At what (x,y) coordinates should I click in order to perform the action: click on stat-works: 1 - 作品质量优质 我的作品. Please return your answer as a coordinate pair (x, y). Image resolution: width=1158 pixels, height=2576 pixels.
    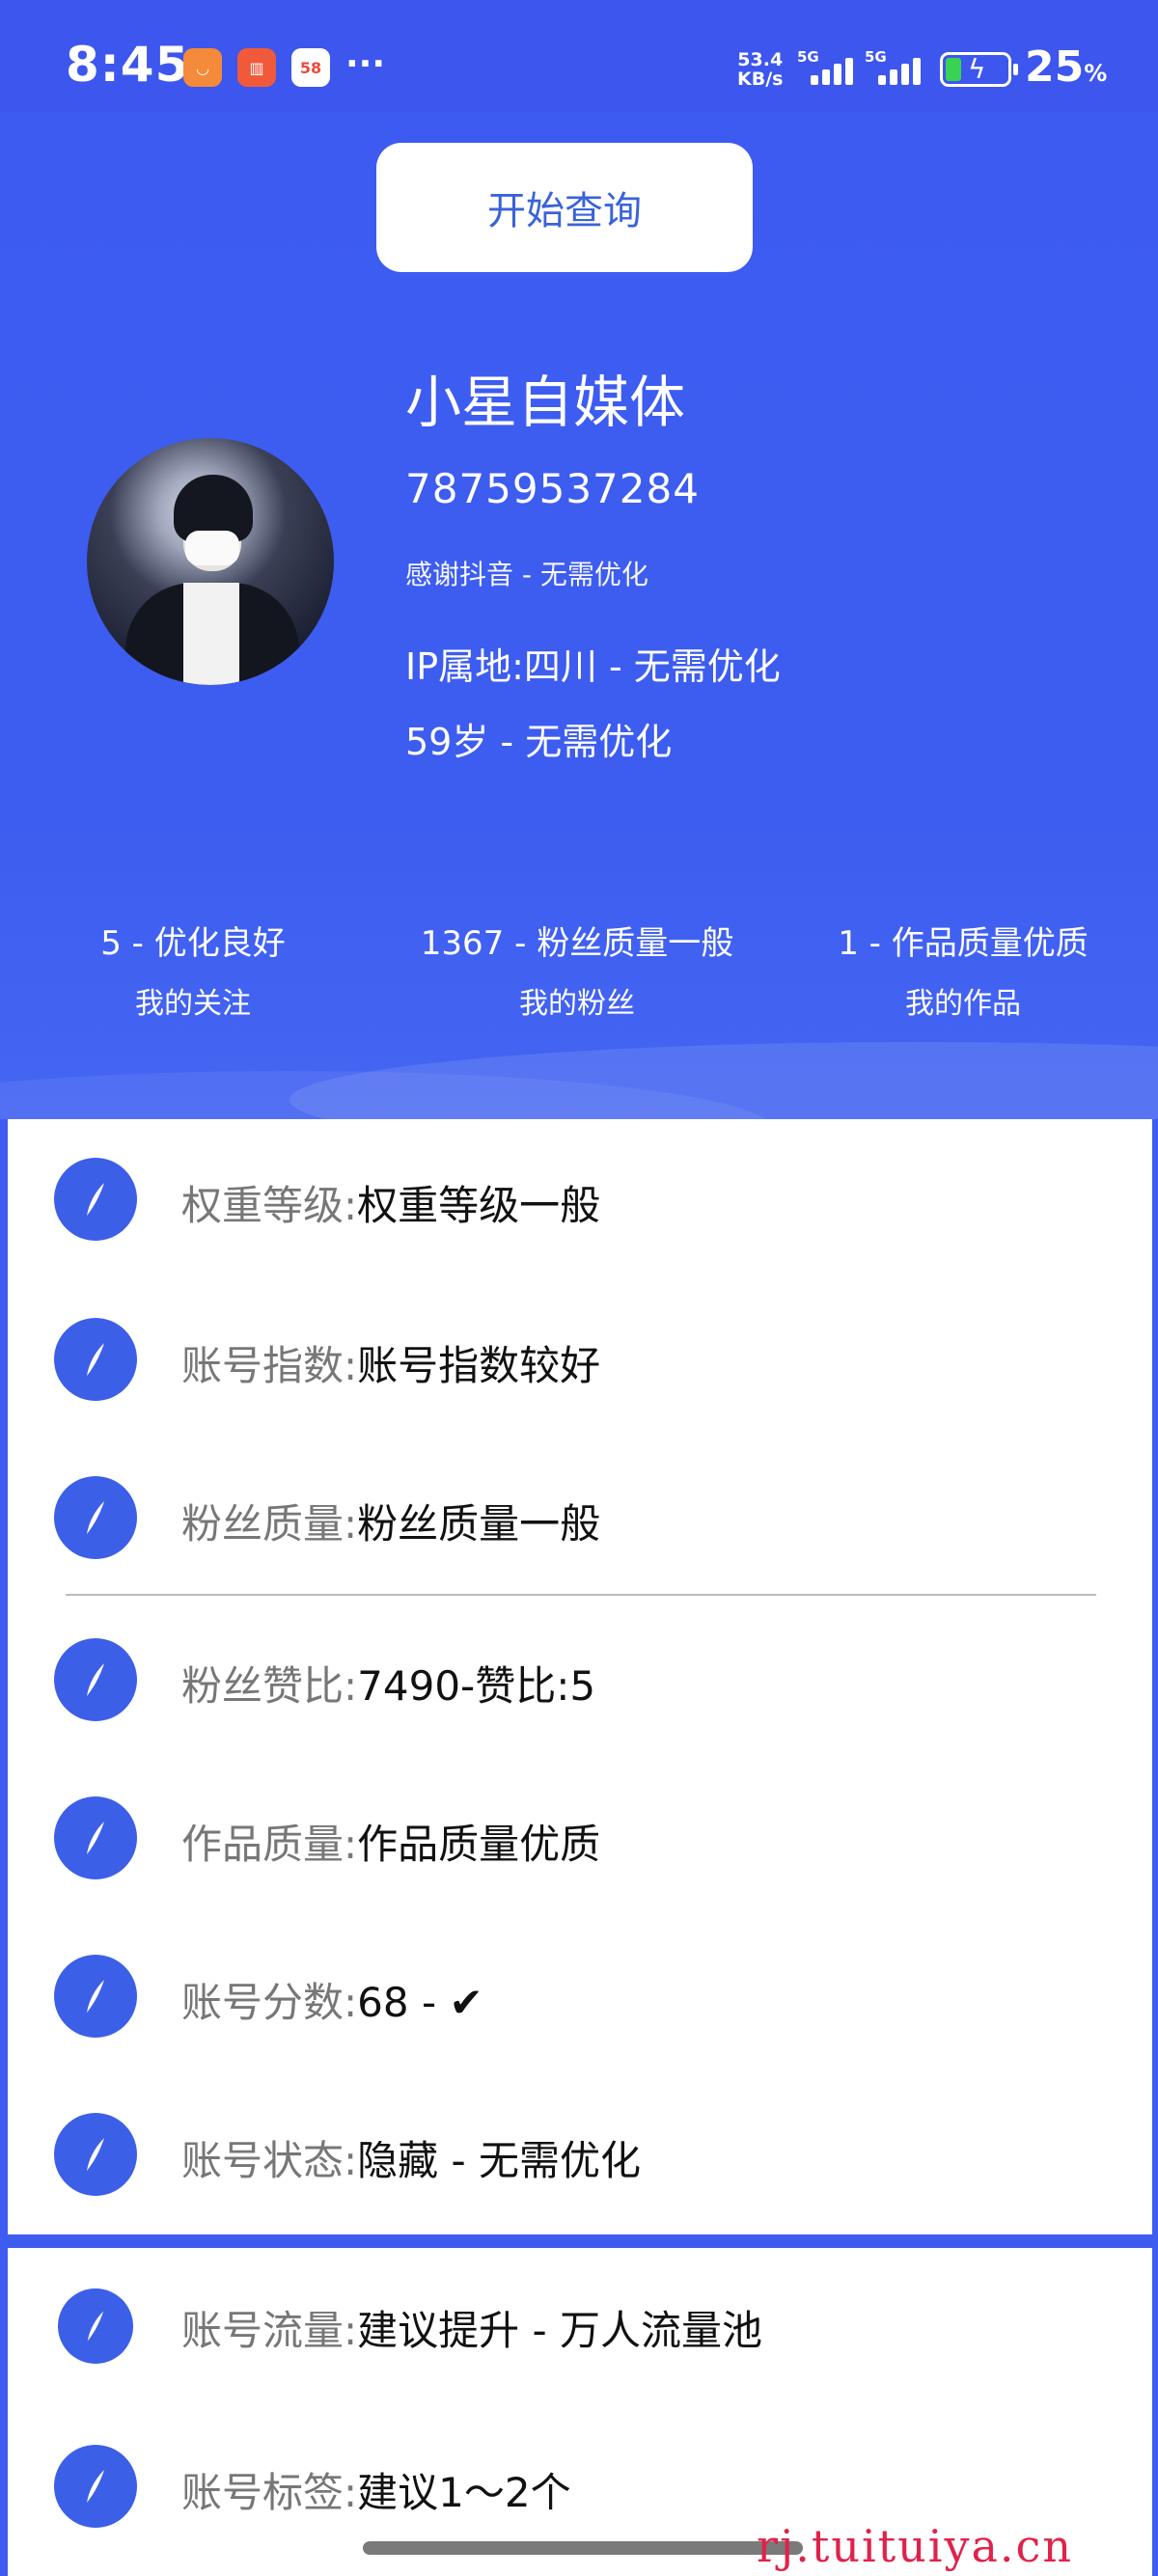
    Looking at the image, I should click on (963, 969).